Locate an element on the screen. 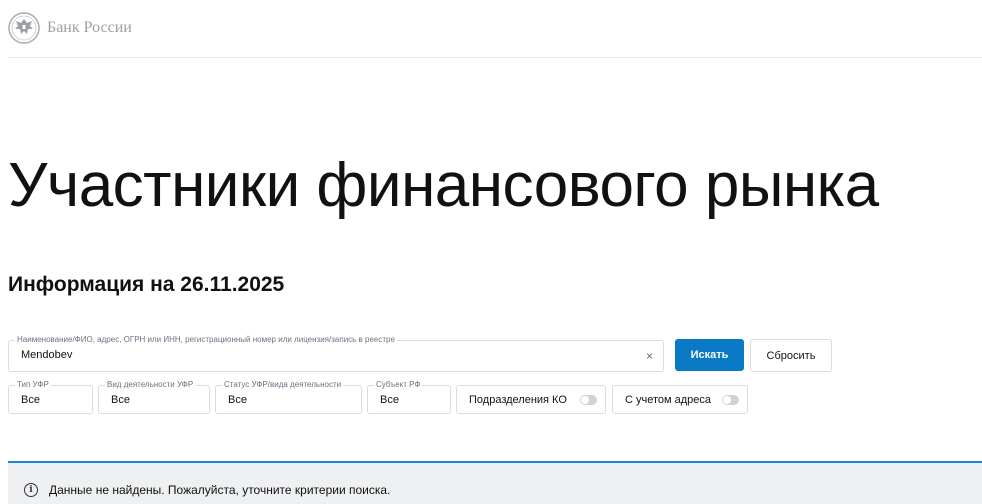 The width and height of the screenshot is (982, 504). brand-name: Банк России is located at coordinates (89, 28).